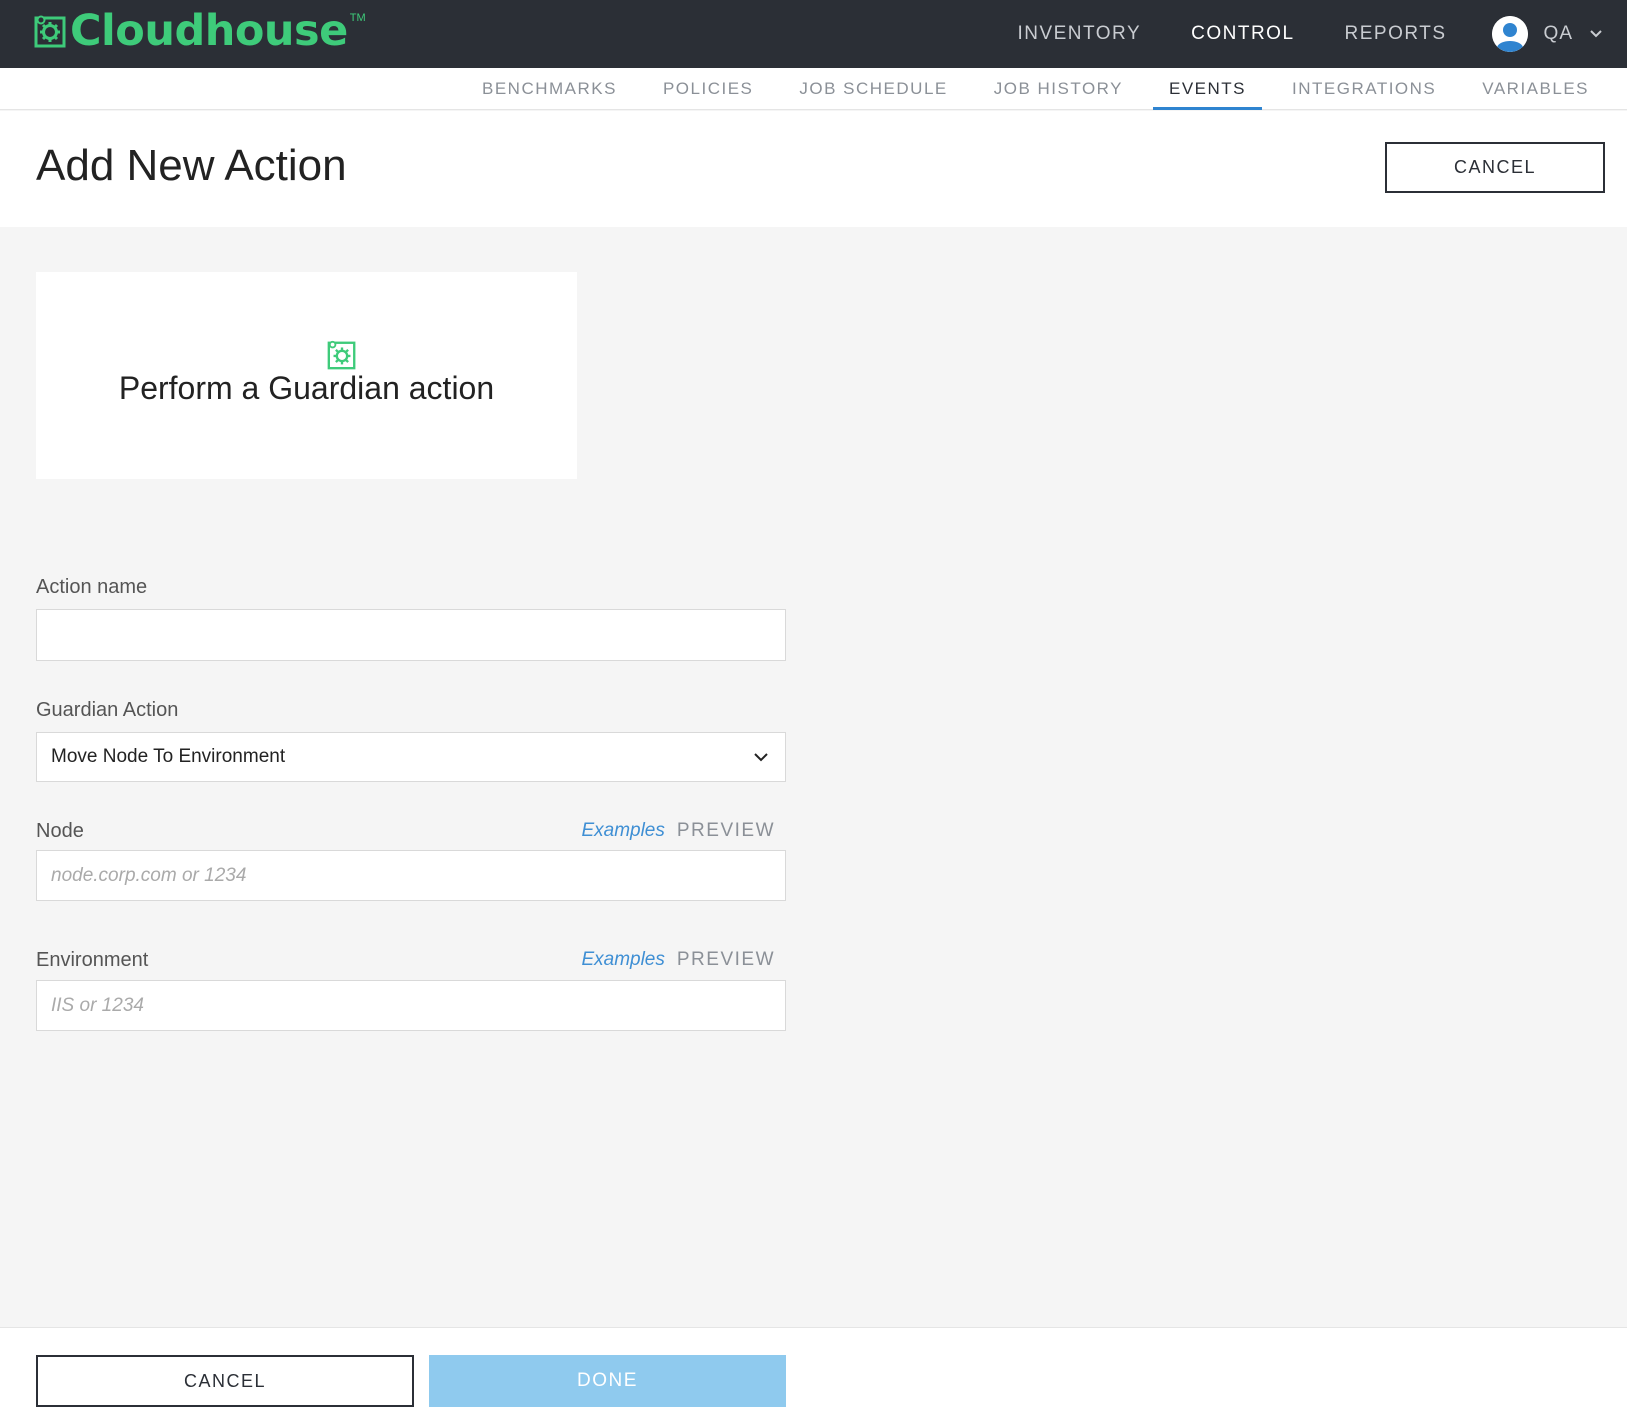 This screenshot has height=1422, width=1627. Describe the element at coordinates (92, 587) in the screenshot. I see `action-name-label: Action name` at that location.